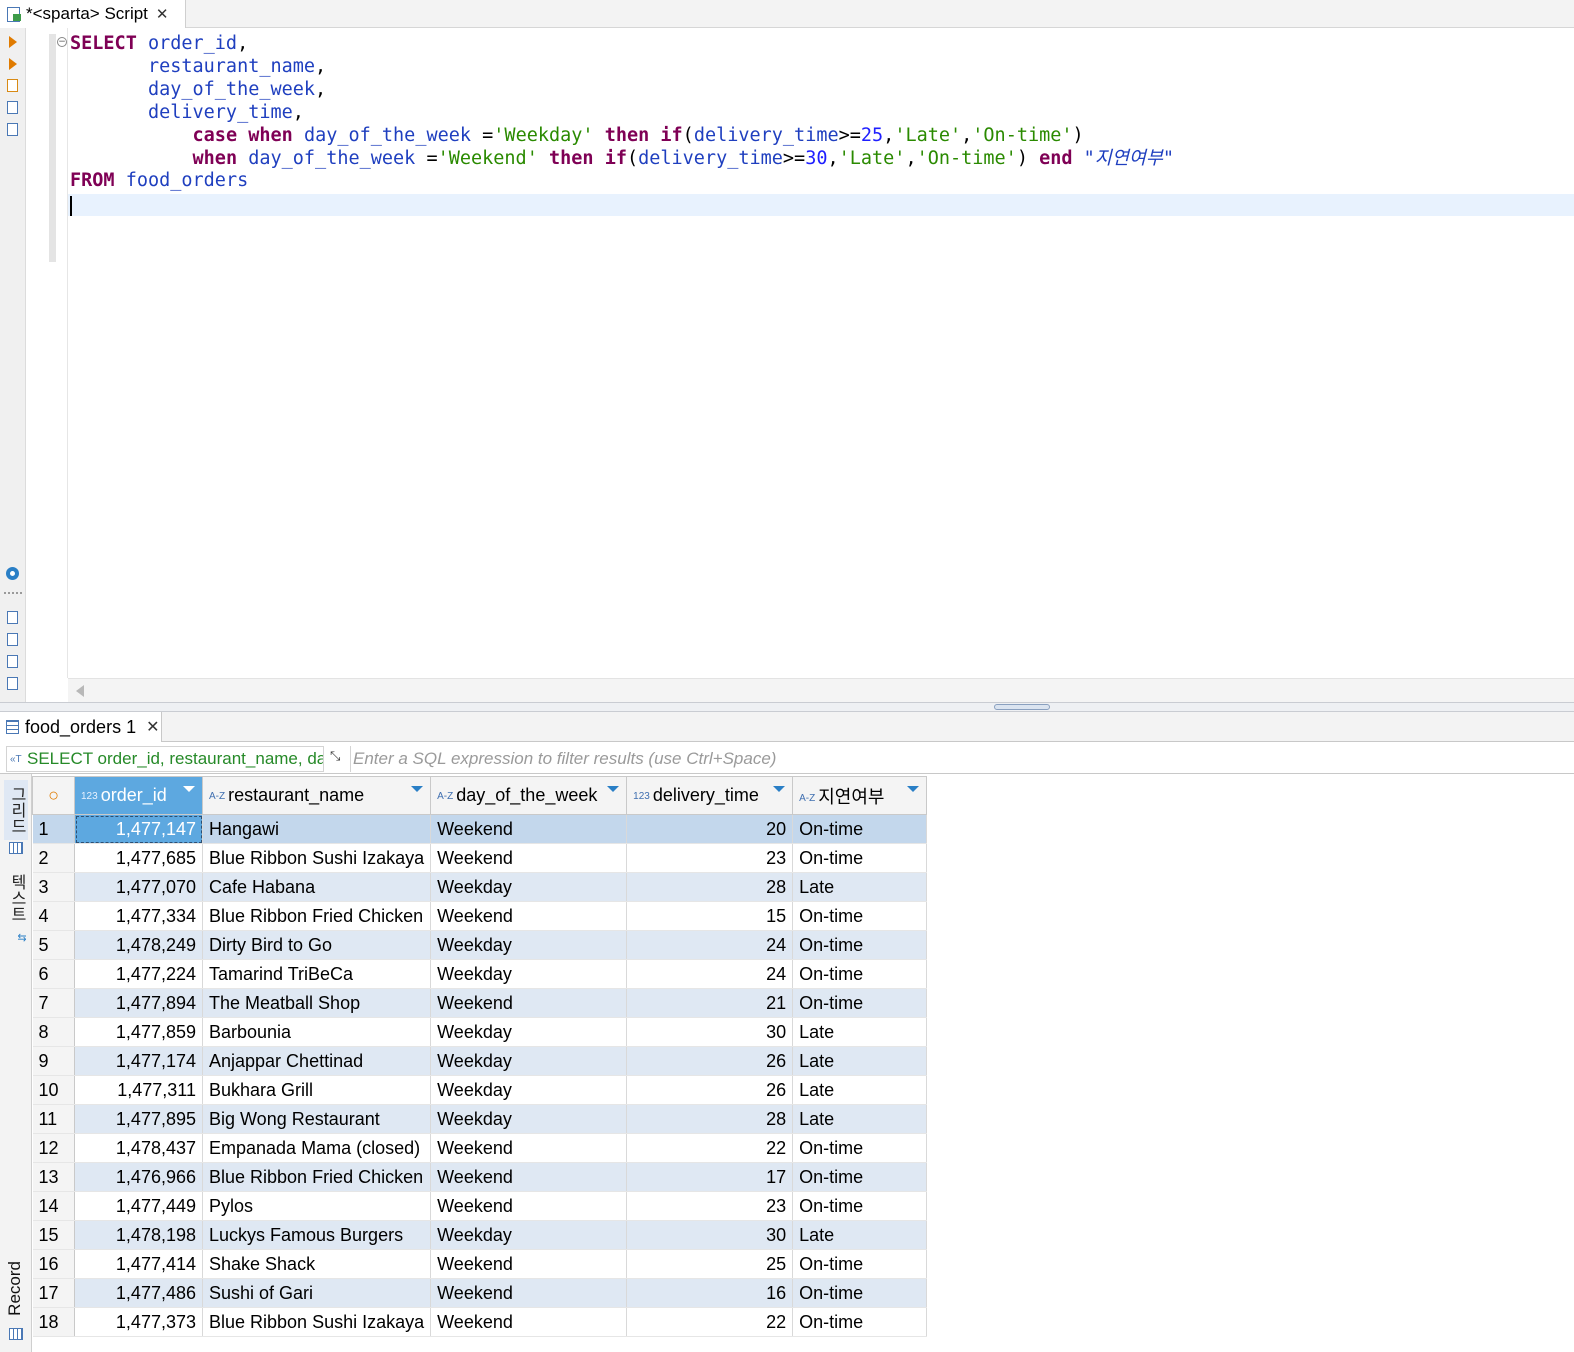 This screenshot has height=1352, width=1574. I want to click on table-cell: 17, so click(710, 1177).